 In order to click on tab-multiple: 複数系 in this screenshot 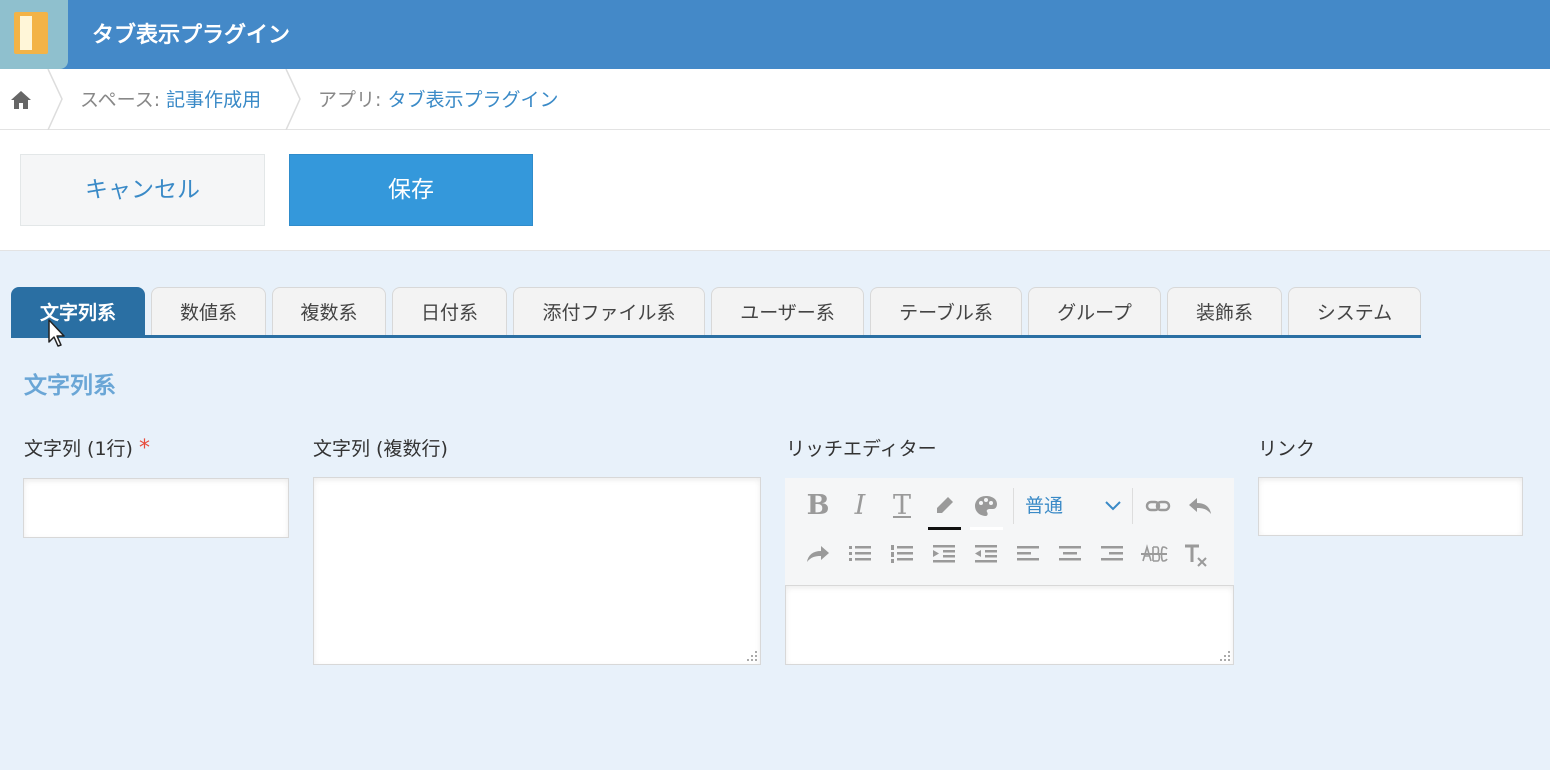, I will do `click(329, 311)`.